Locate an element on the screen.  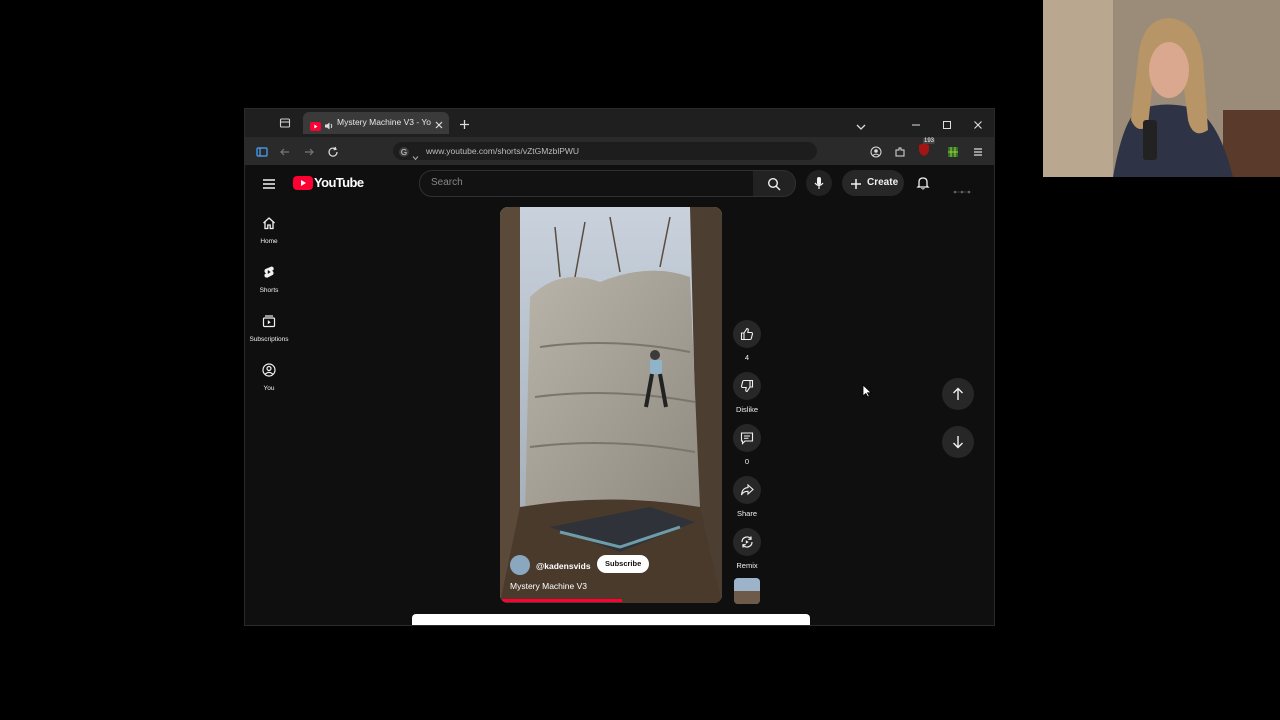
dislike-label: Dislike is located at coordinates (747, 409).